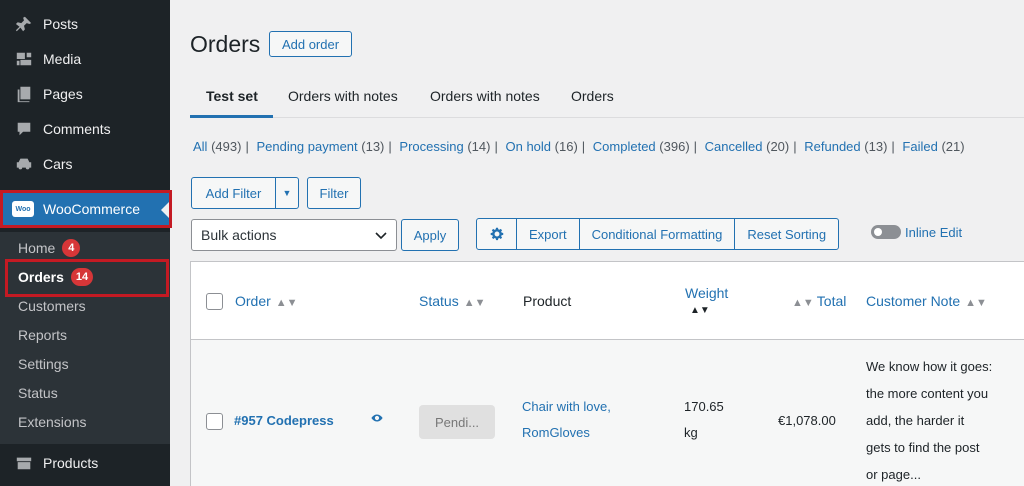 This screenshot has height=486, width=1024. Describe the element at coordinates (52, 422) in the screenshot. I see `submenu-item-extensions: Extensions` at that location.